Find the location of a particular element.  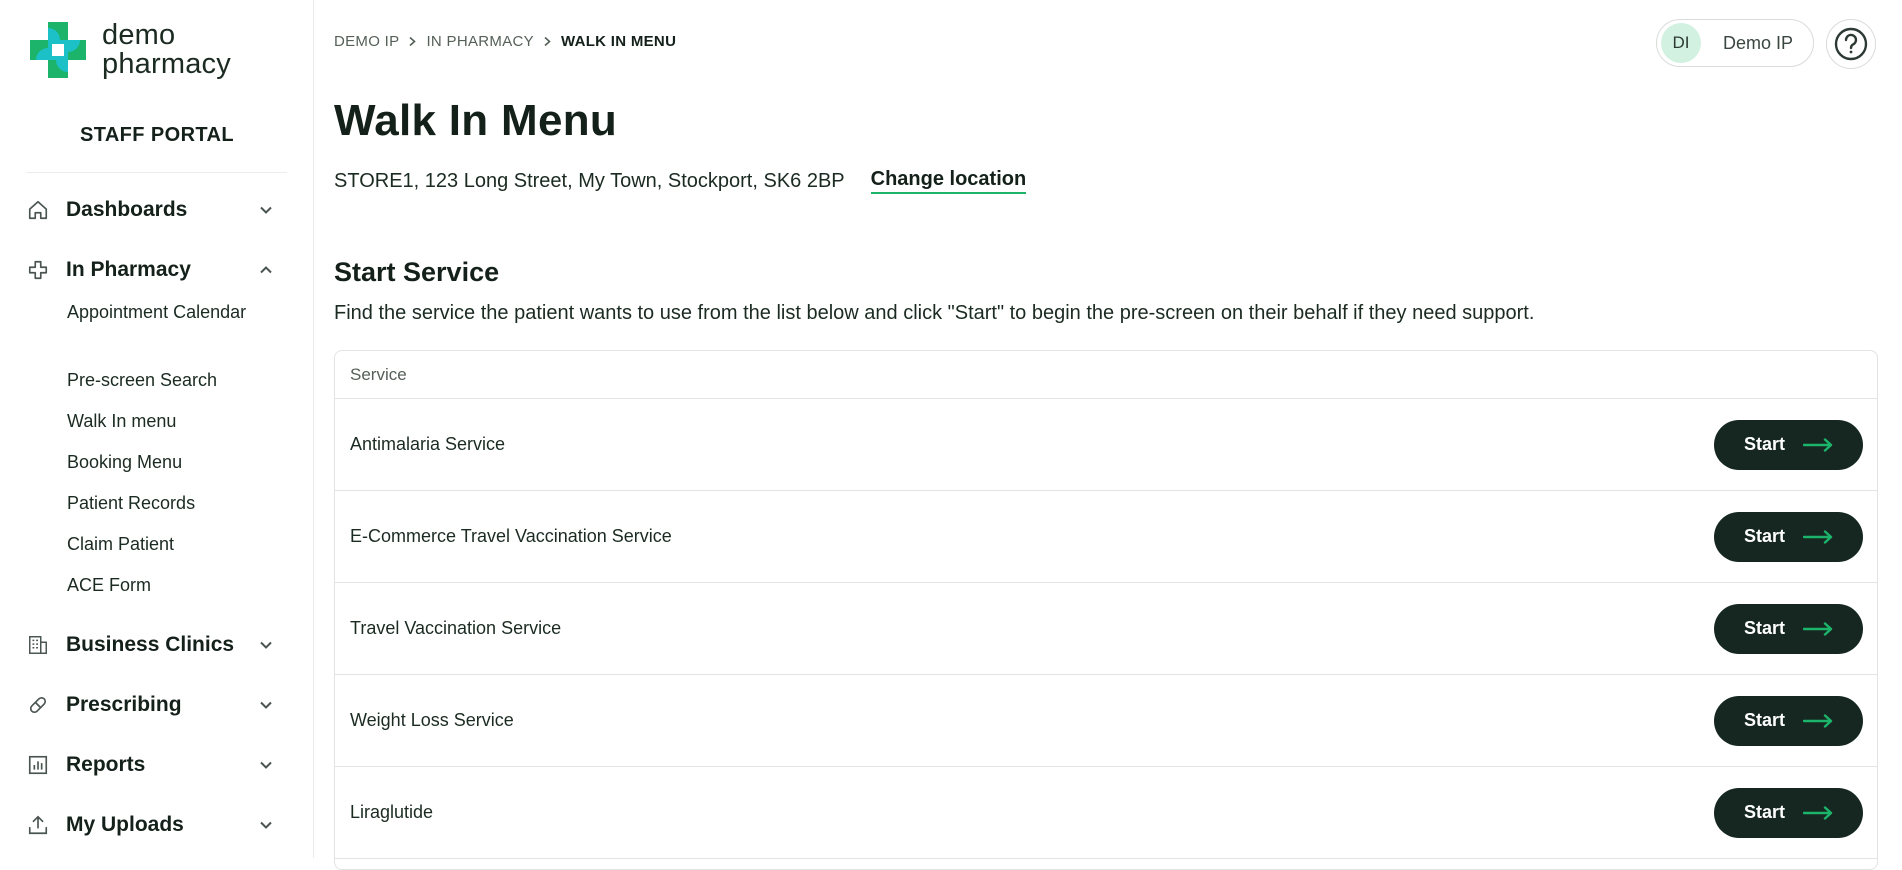

sidebar-group-business-clinics: Business Clinics is located at coordinates (151, 645).